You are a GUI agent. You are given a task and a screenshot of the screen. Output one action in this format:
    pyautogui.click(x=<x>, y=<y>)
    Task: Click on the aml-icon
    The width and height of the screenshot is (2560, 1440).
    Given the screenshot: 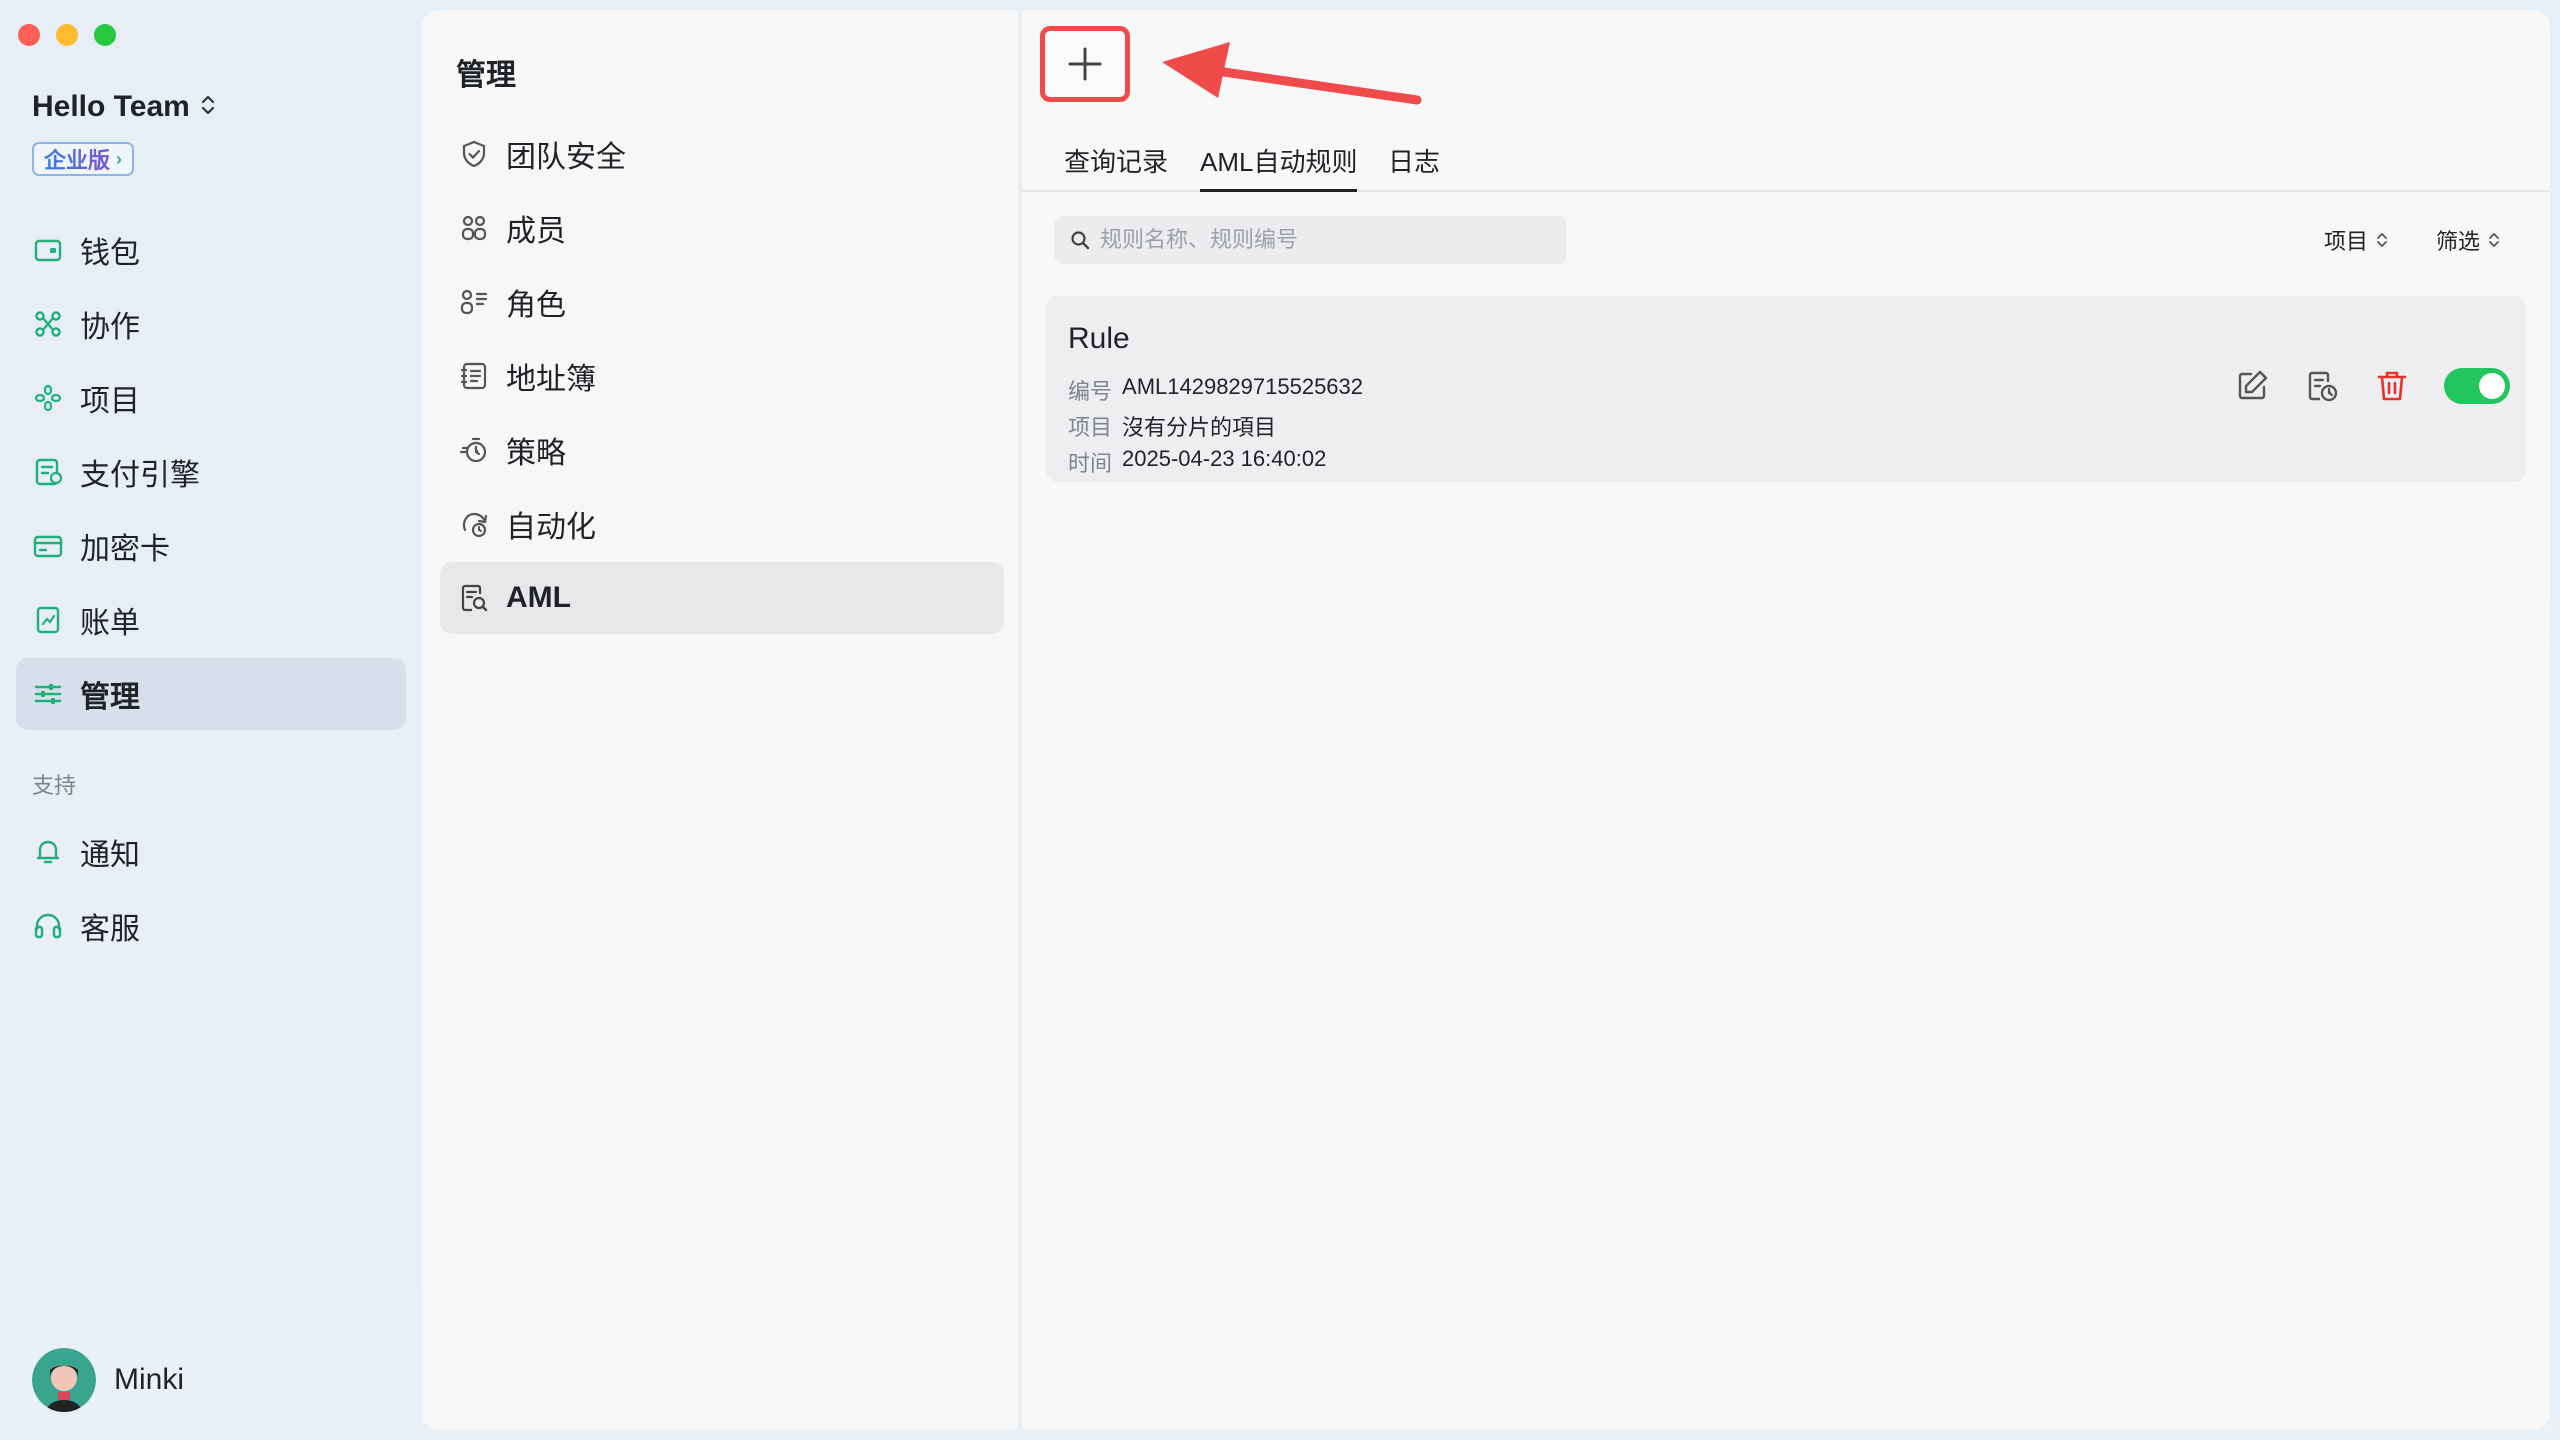 What is the action you would take?
    pyautogui.click(x=474, y=598)
    